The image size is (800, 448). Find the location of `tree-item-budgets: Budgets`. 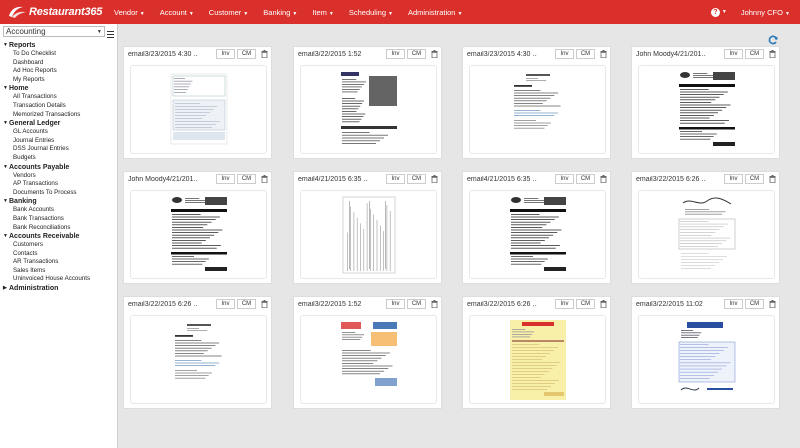

tree-item-budgets: Budgets is located at coordinates (60, 158).